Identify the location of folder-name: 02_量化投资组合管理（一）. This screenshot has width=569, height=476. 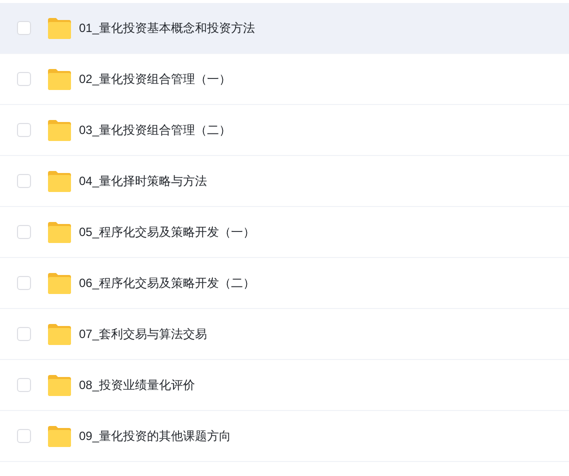
(155, 79).